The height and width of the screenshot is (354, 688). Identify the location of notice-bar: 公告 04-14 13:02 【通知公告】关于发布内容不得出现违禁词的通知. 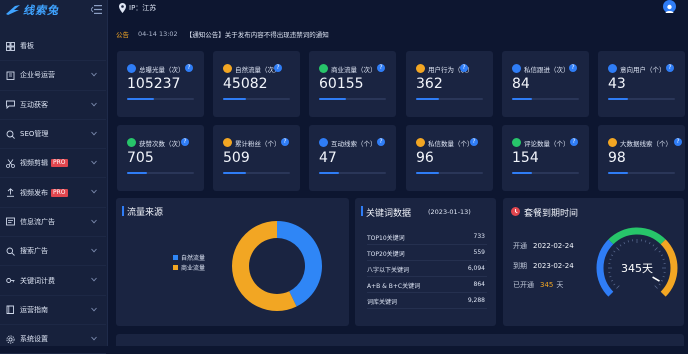
(222, 34).